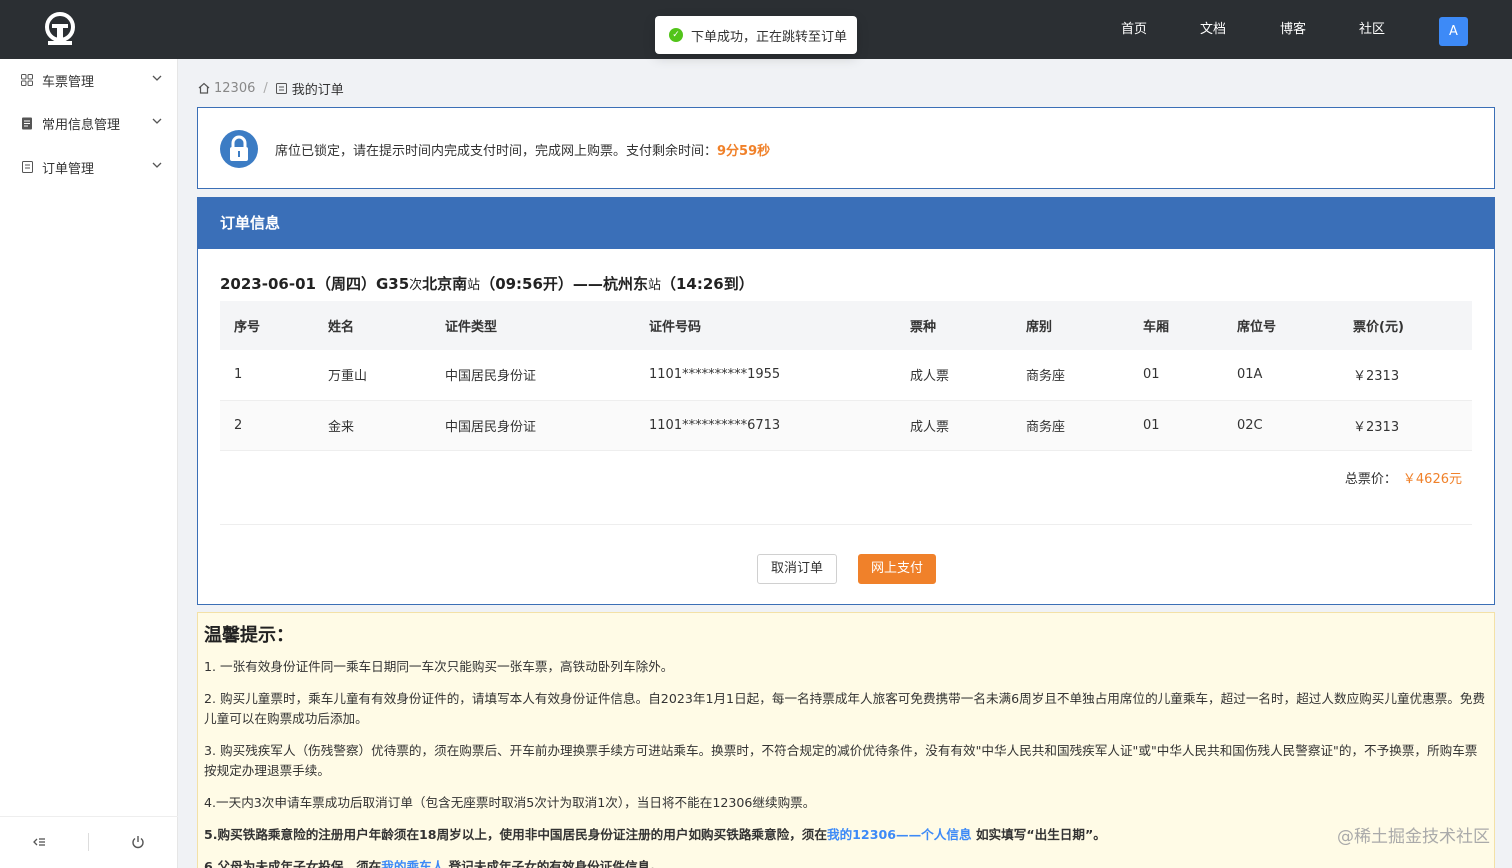 This screenshot has width=1512, height=868. What do you see at coordinates (267, 425) in the screenshot?
I see `table-cell: 2` at bounding box center [267, 425].